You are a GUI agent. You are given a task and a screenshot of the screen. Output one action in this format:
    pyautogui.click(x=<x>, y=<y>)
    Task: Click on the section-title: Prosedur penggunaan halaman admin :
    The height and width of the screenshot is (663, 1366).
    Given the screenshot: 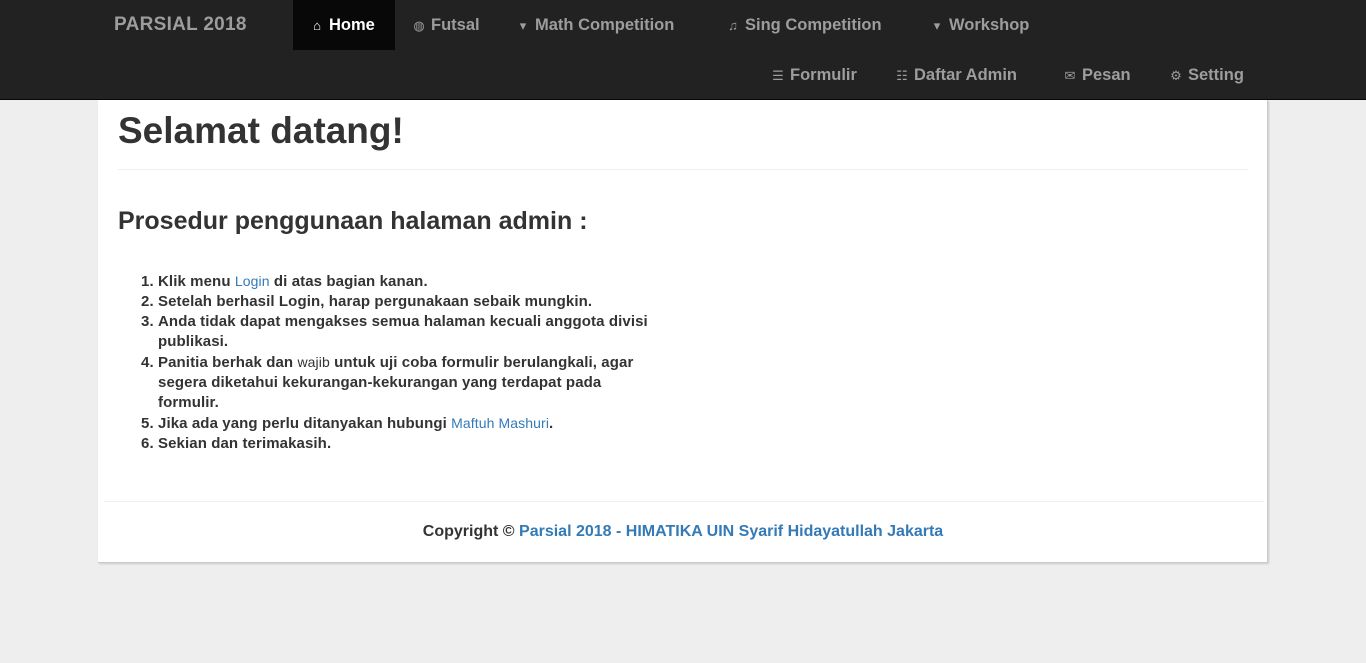 What is the action you would take?
    pyautogui.click(x=353, y=221)
    